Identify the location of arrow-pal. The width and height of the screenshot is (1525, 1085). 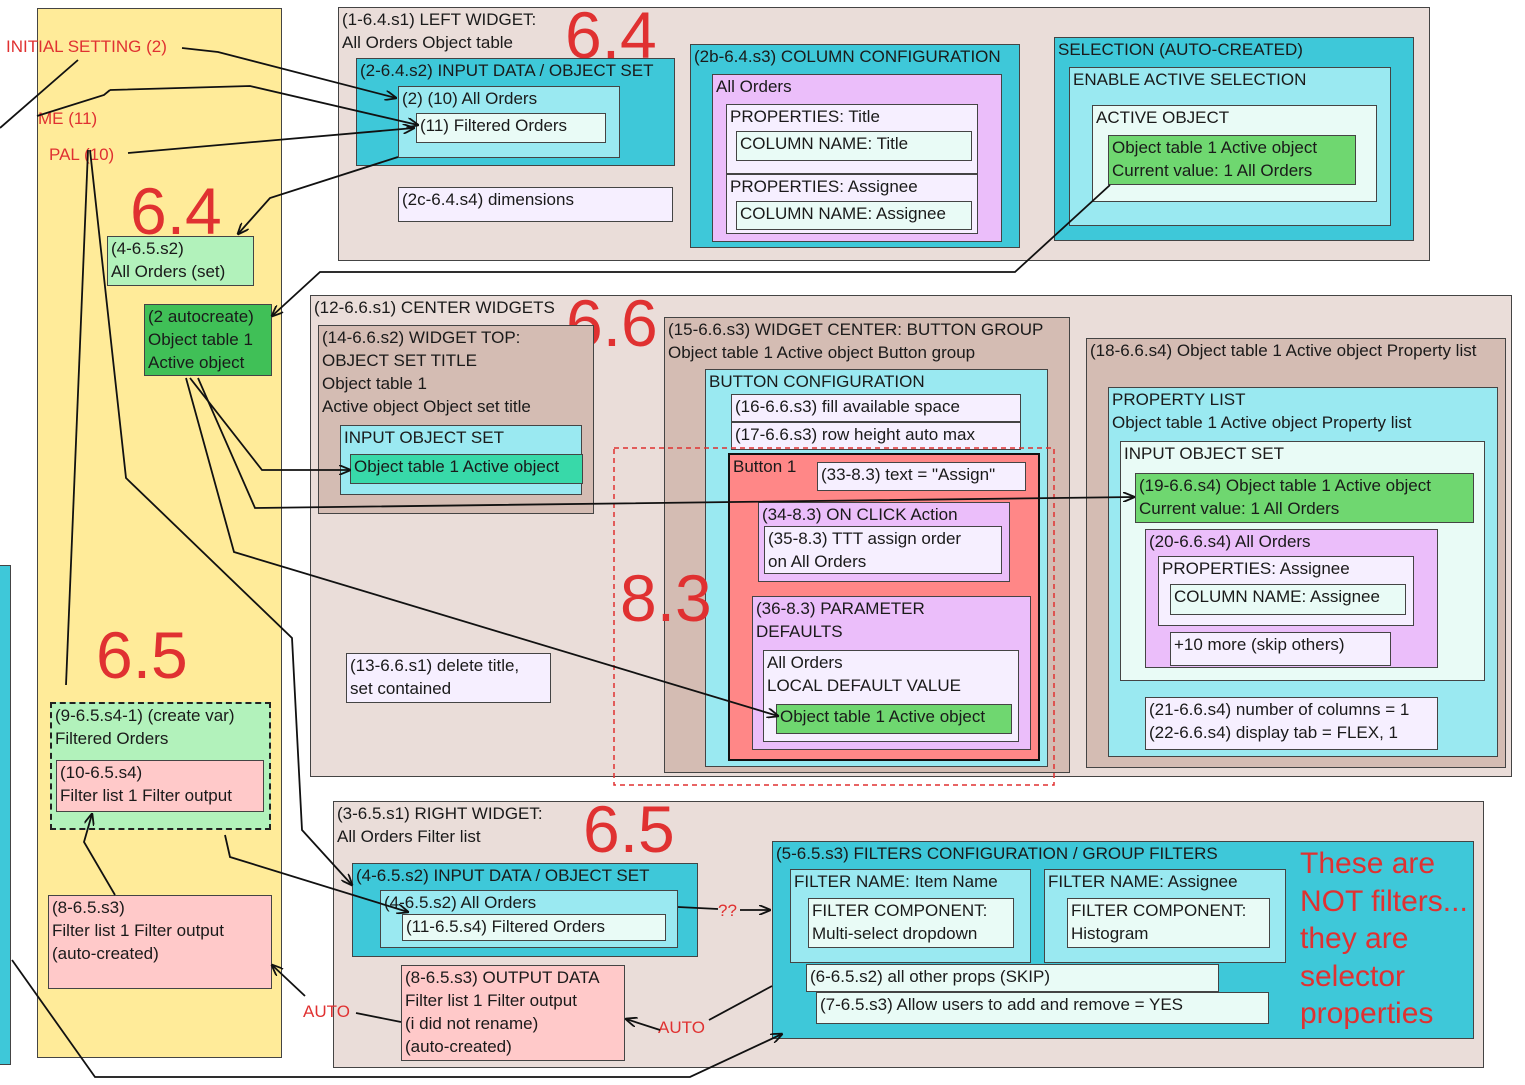
(270, 141).